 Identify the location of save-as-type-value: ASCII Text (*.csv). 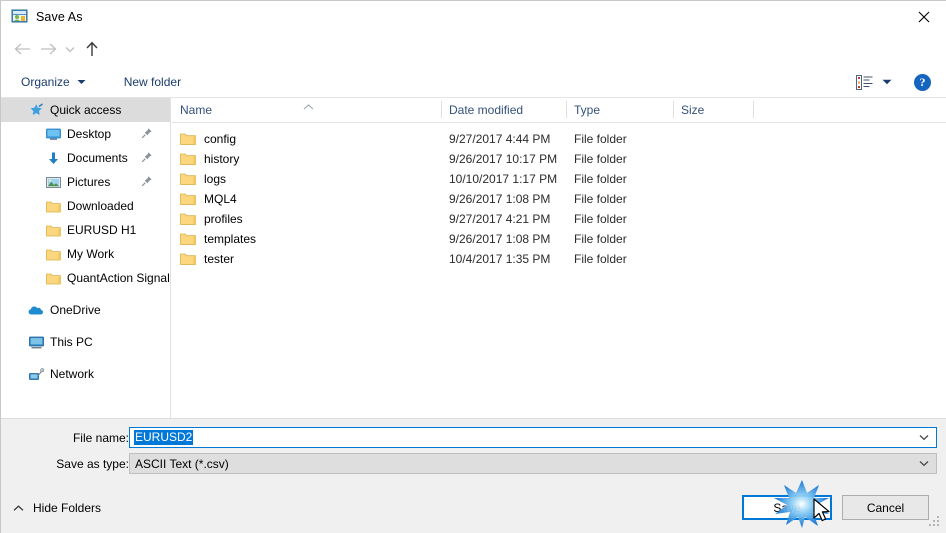
(182, 463).